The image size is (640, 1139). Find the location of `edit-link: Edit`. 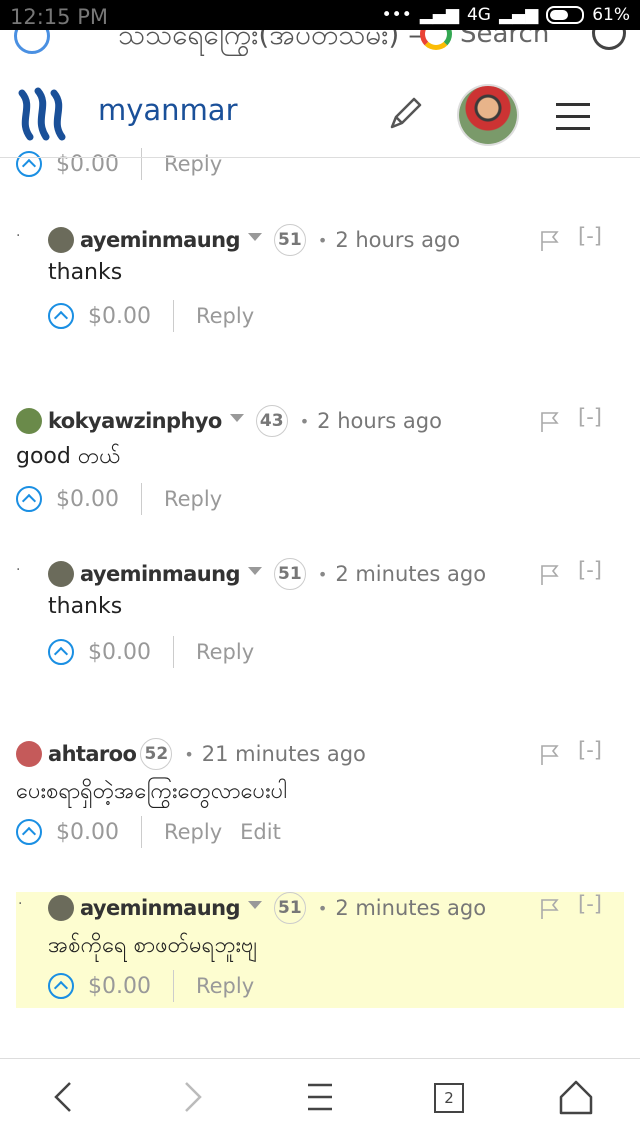

edit-link: Edit is located at coordinates (260, 832).